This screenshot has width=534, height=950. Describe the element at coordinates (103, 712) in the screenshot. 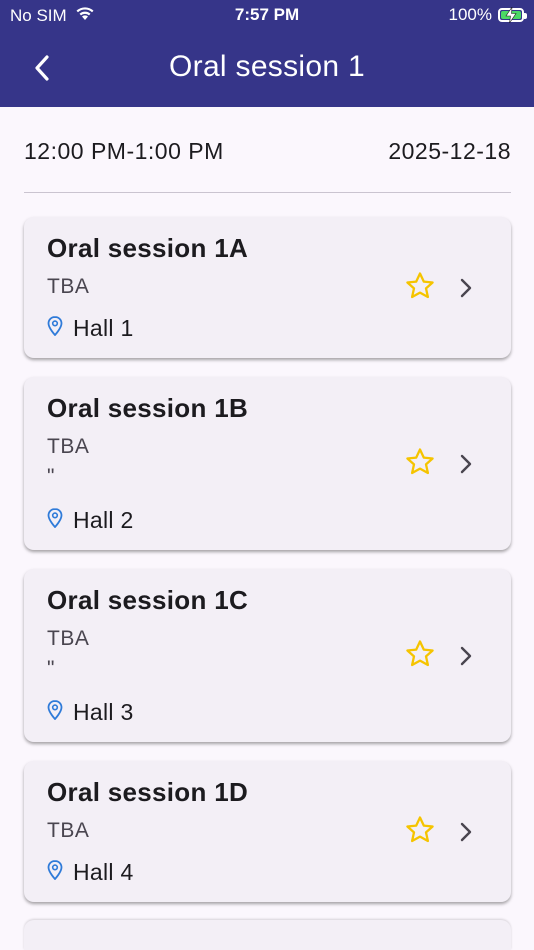

I see `location-label: Hall 3` at that location.